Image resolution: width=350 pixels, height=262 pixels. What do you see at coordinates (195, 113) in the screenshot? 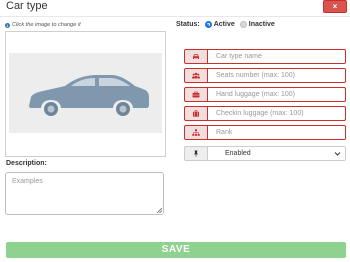
I see `suitcase-icon` at bounding box center [195, 113].